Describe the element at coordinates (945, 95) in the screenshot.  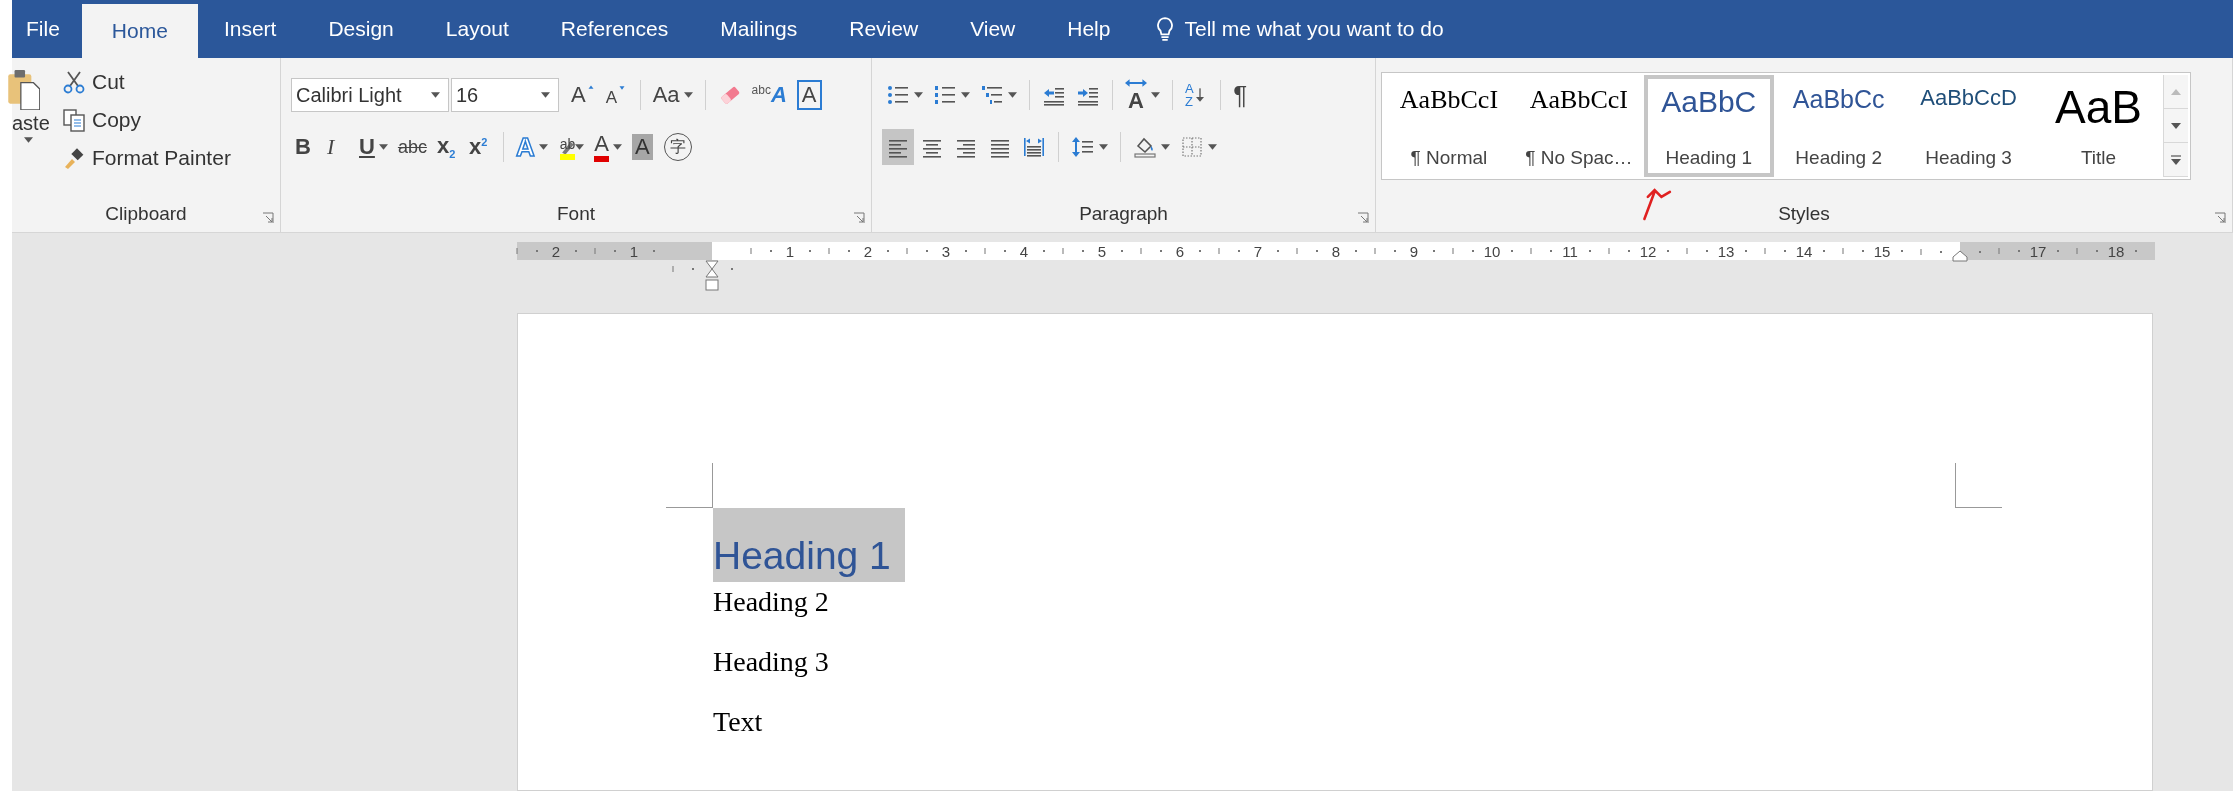
I see `numbered-list-icon` at that location.